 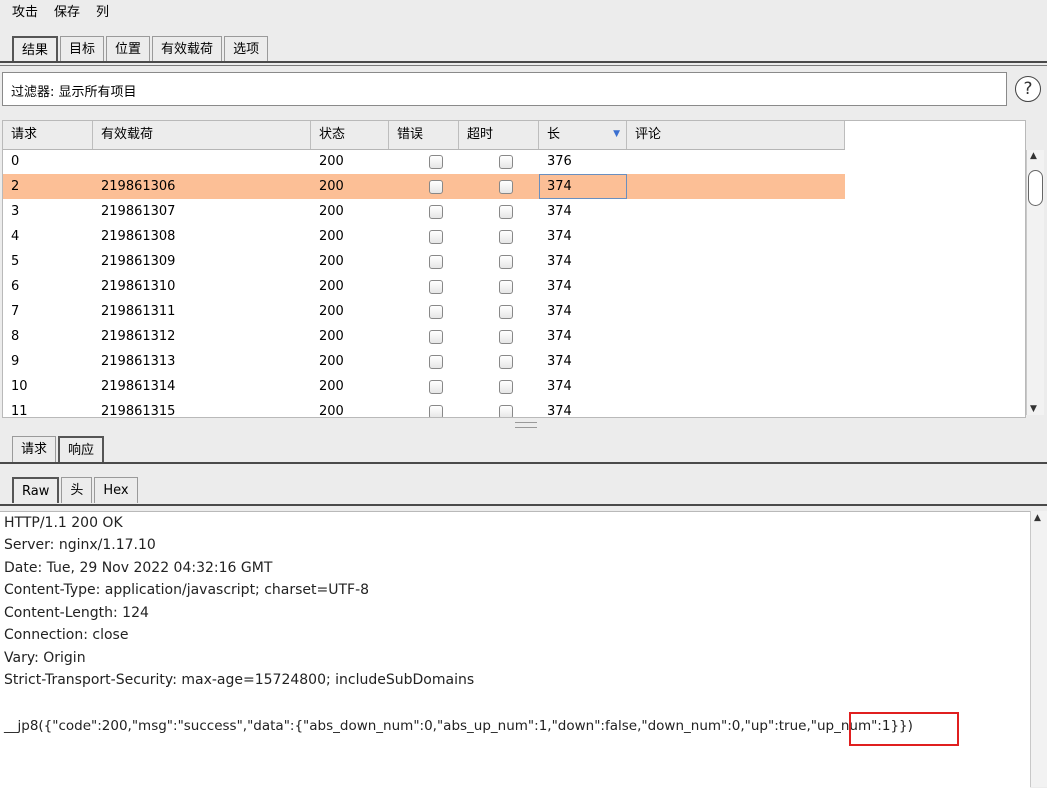 I want to click on response-line: Server: nginx/1.17.10, so click(x=80, y=545).